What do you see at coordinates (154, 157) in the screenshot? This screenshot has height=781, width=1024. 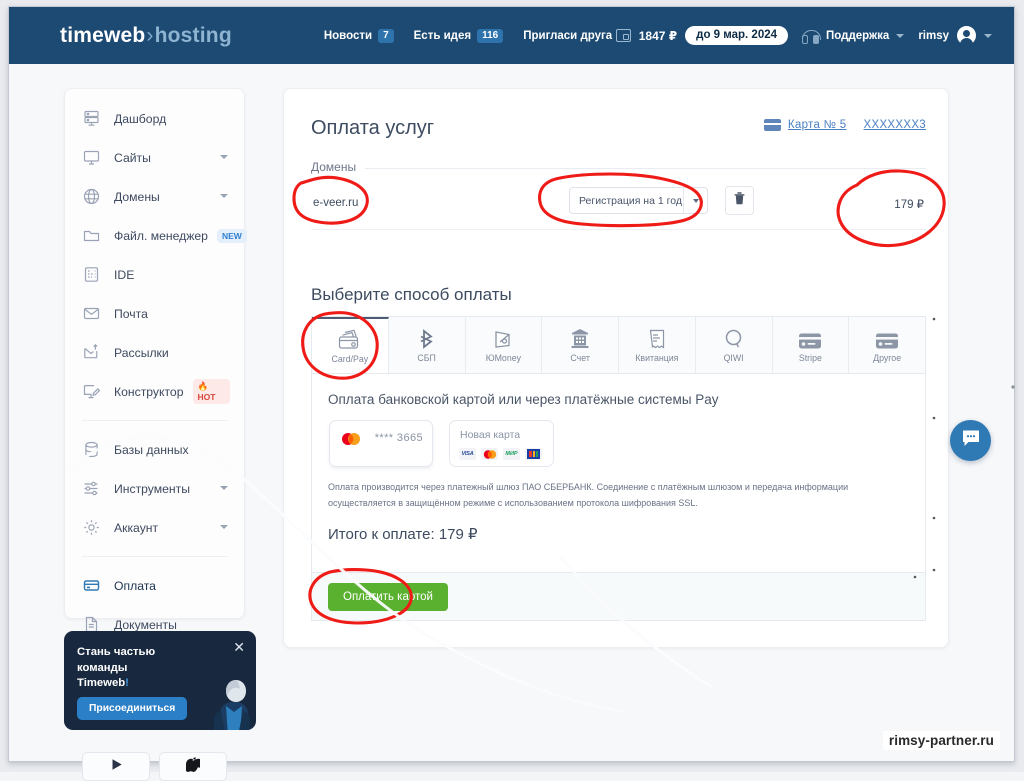 I see `sidebar-item-sites: Сайты` at bounding box center [154, 157].